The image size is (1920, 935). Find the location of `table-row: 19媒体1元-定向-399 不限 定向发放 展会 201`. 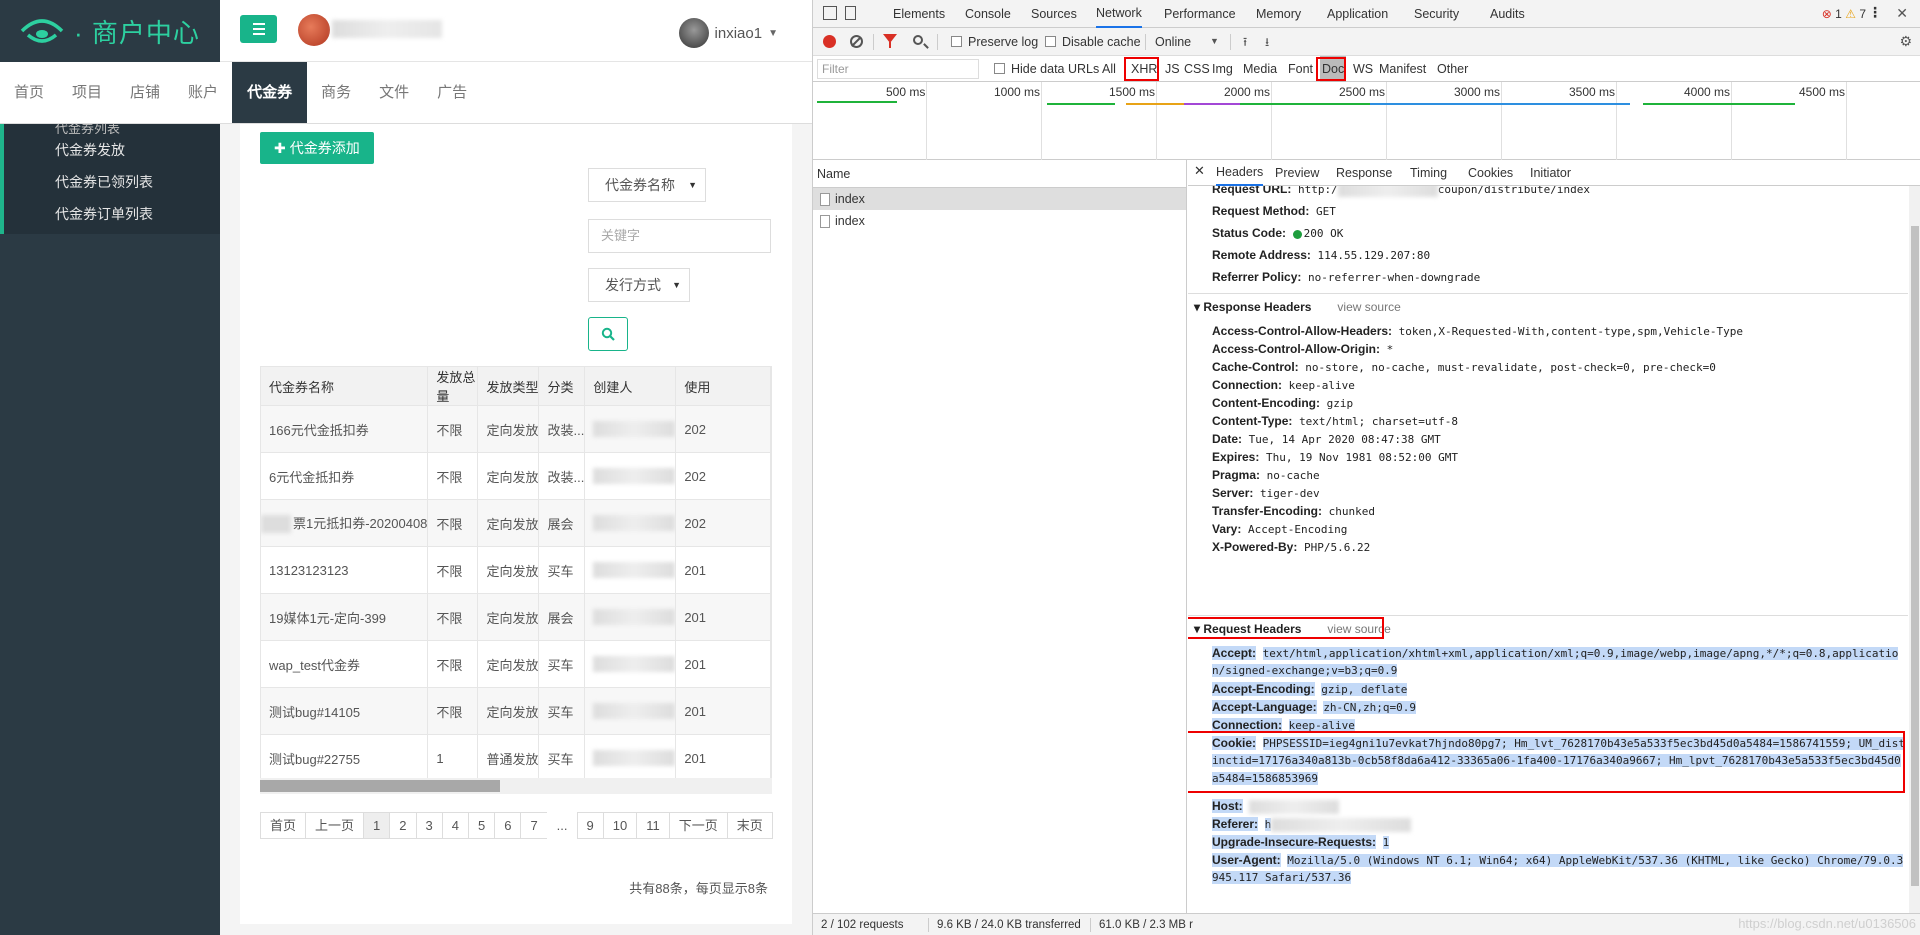

table-row: 19媒体1元-定向-399 不限 定向发放 展会 201 is located at coordinates (516, 617).